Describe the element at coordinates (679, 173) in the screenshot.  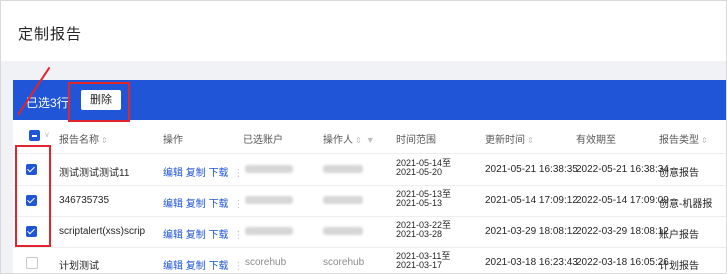
I see `report-type: 创意报告` at that location.